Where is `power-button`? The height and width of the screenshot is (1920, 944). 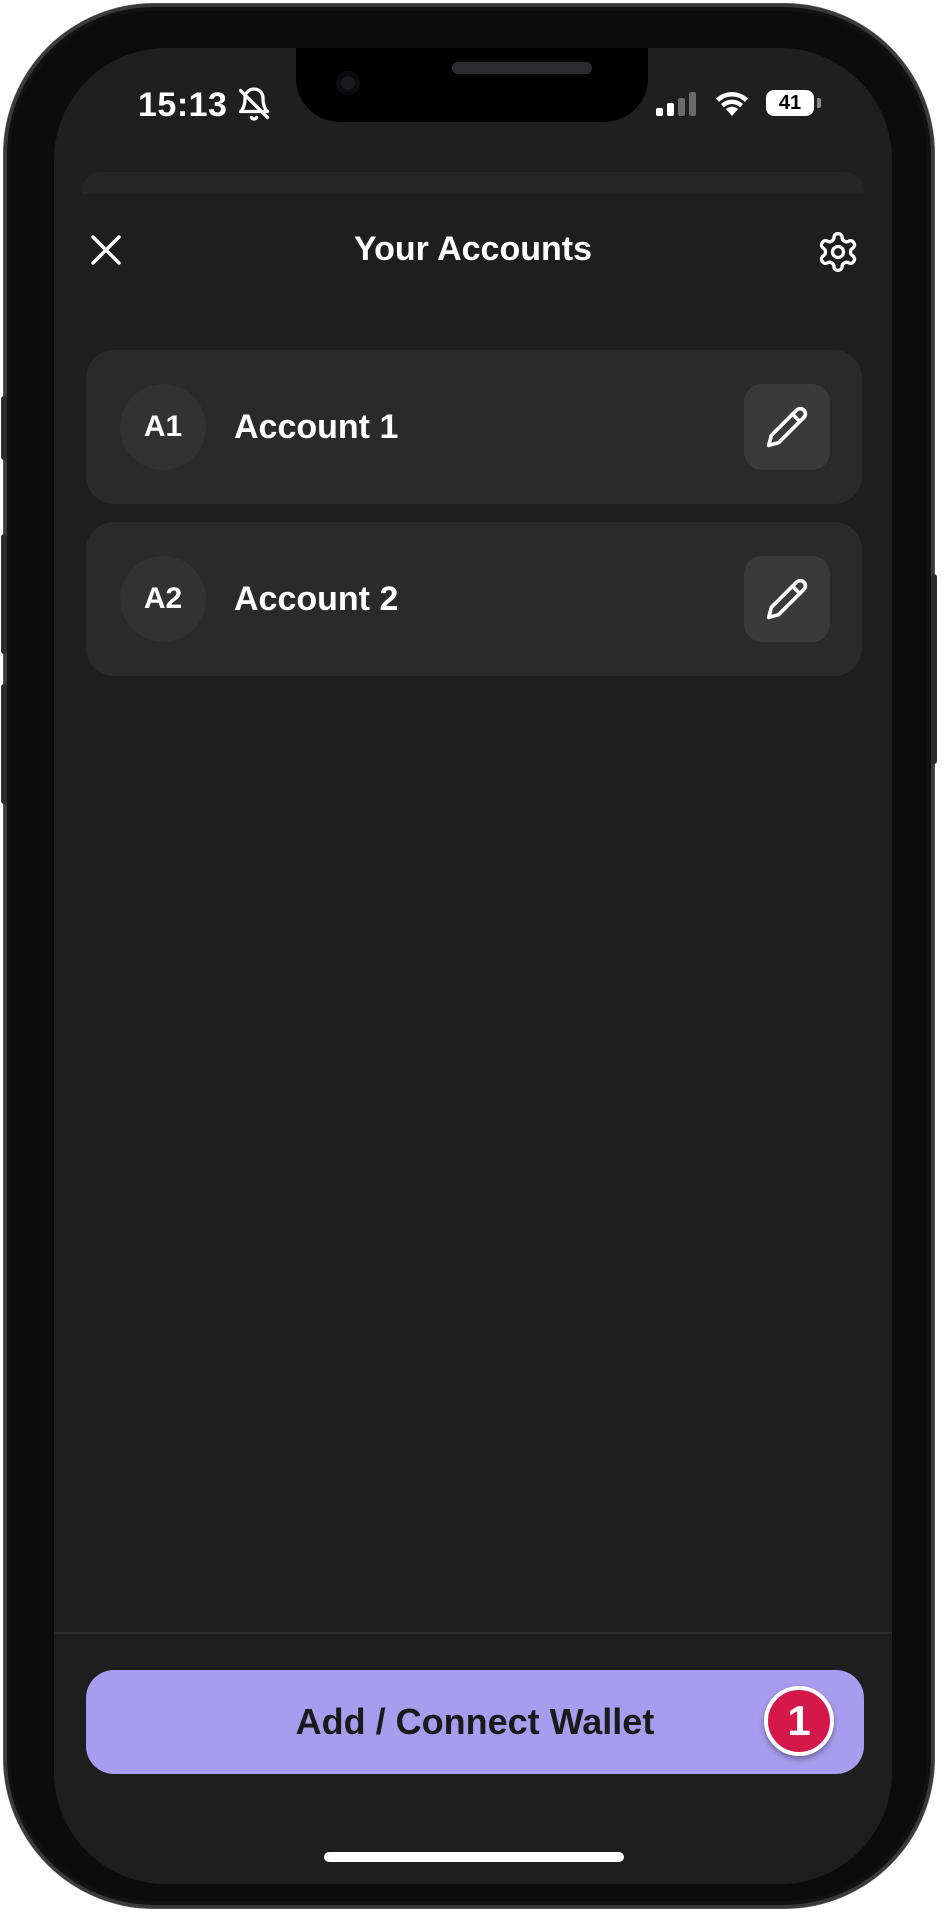
power-button is located at coordinates (934, 669).